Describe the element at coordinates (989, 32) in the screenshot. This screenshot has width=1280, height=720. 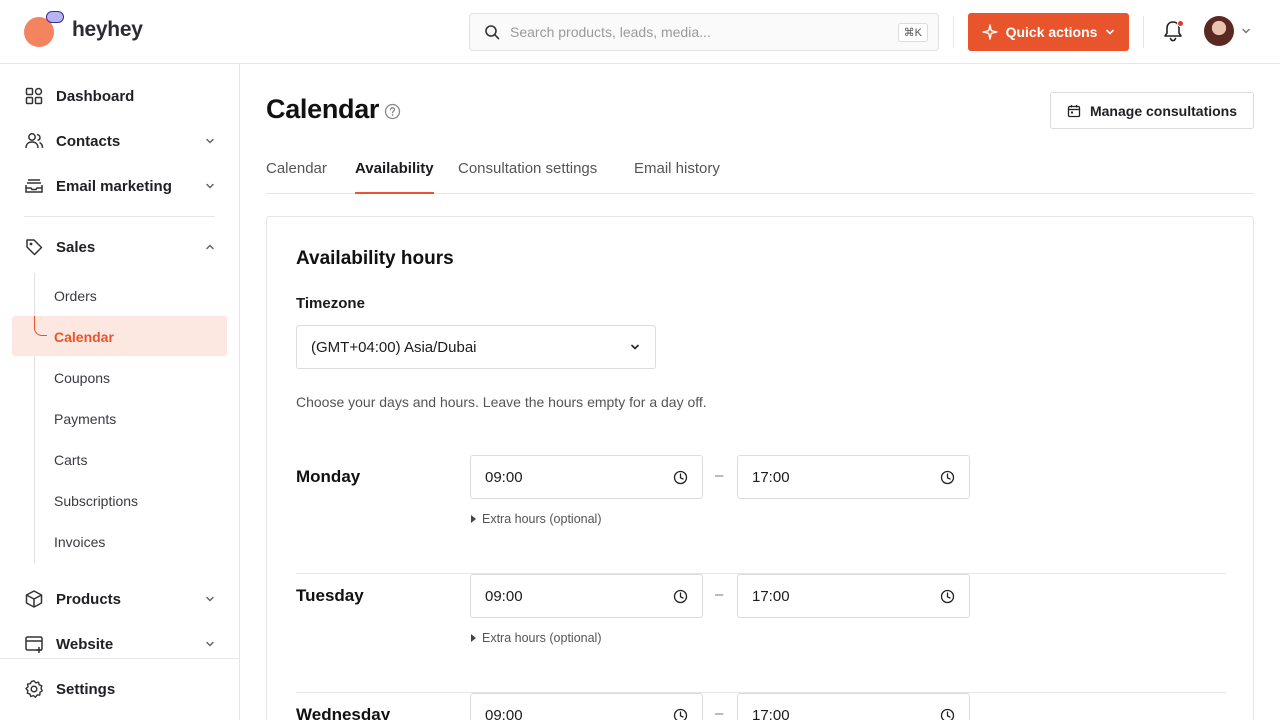
I see `sparkle-icon` at that location.